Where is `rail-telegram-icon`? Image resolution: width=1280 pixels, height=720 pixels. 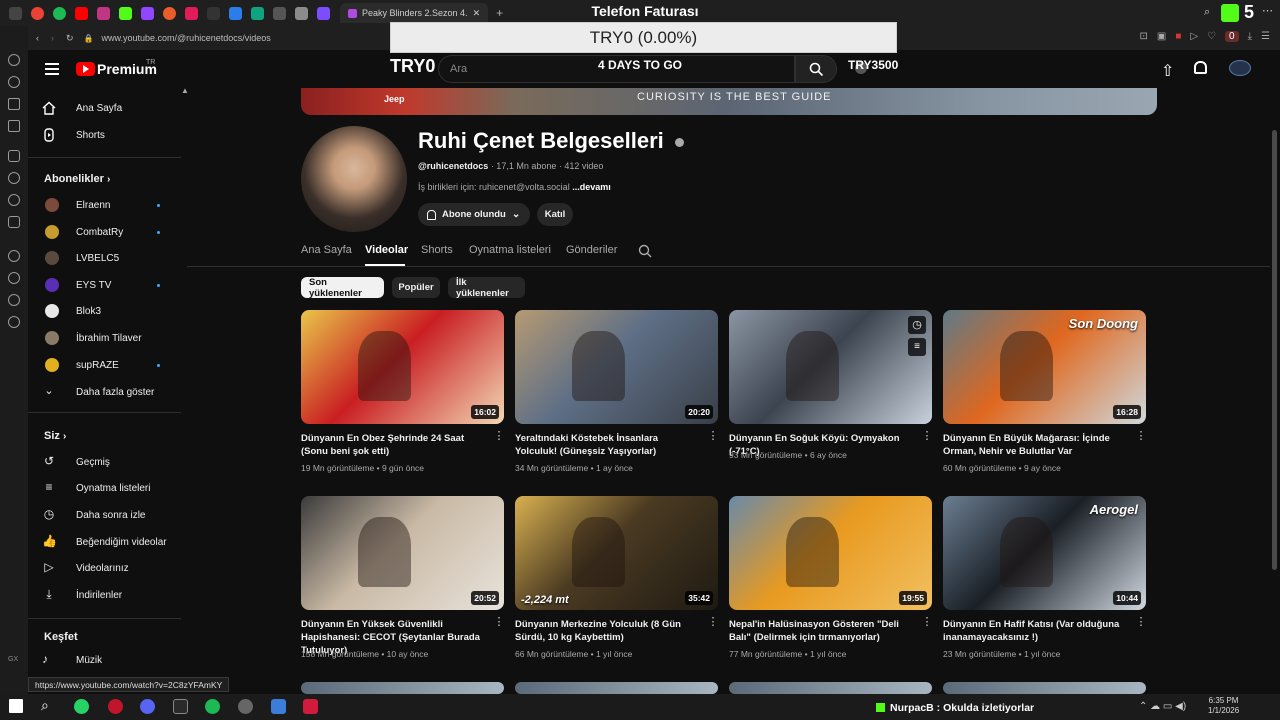
rail-telegram-icon is located at coordinates (14, 200).